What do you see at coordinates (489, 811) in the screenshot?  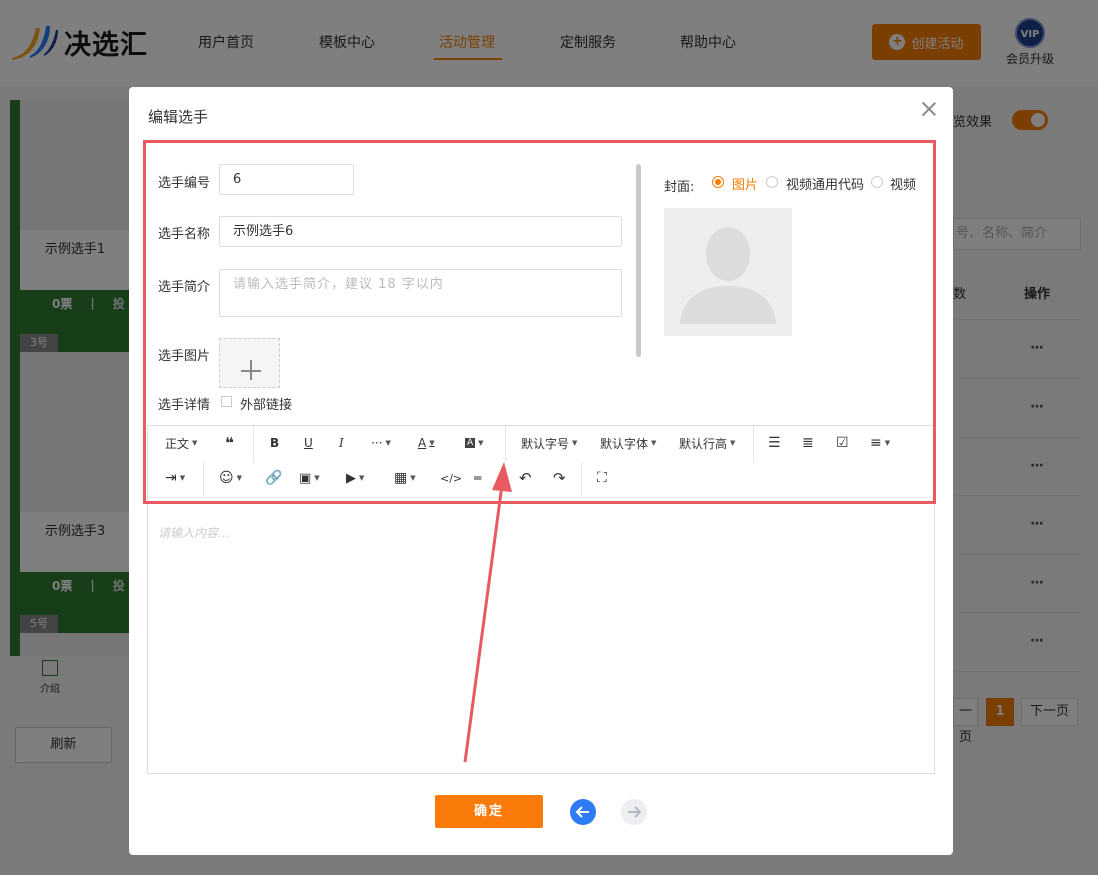 I see `confirm-button: 确定` at bounding box center [489, 811].